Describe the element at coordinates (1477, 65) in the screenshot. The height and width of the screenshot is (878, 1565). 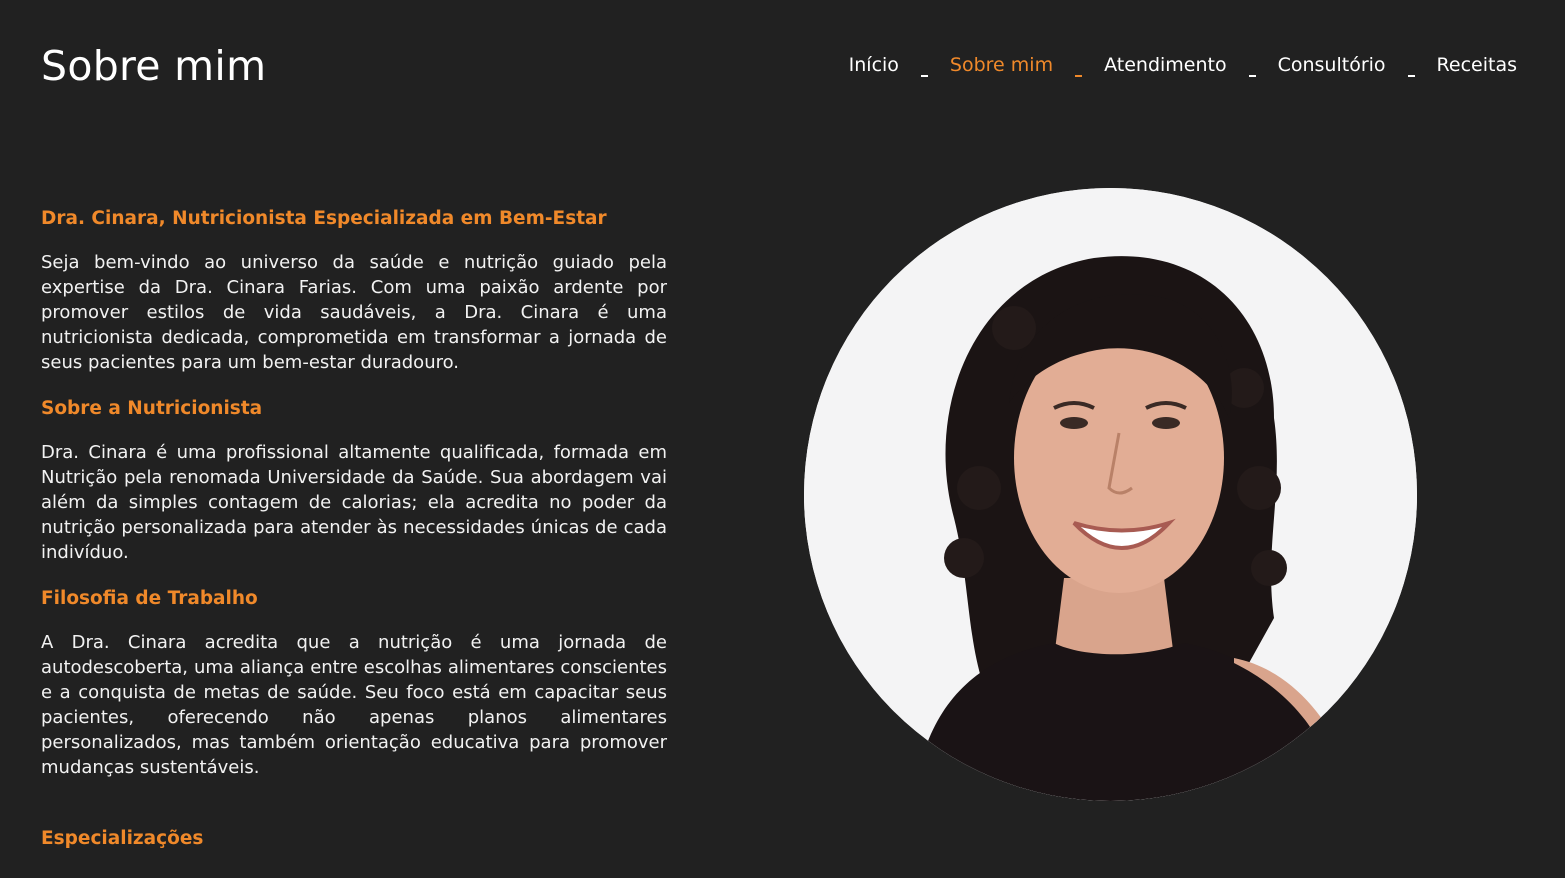
I see `nav-item-receitas: Receitas` at that location.